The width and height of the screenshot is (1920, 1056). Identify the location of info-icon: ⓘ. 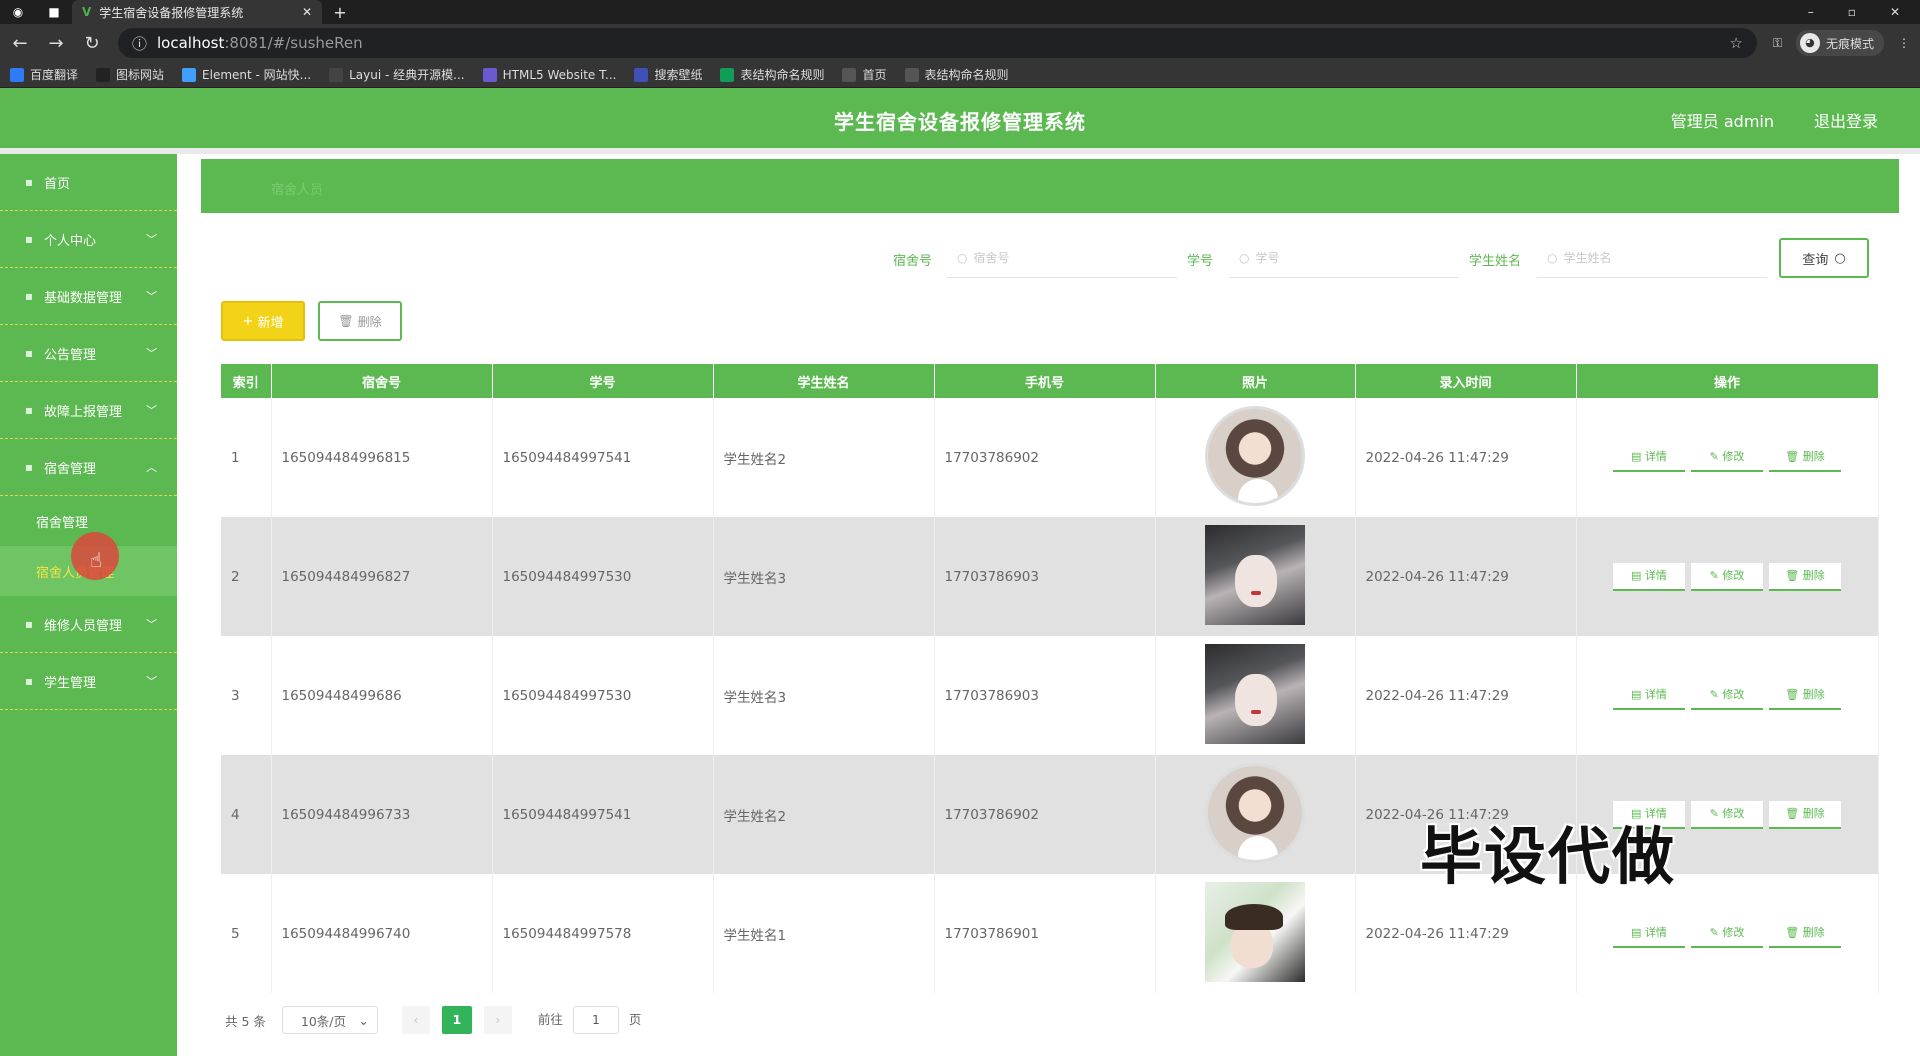
(139, 43).